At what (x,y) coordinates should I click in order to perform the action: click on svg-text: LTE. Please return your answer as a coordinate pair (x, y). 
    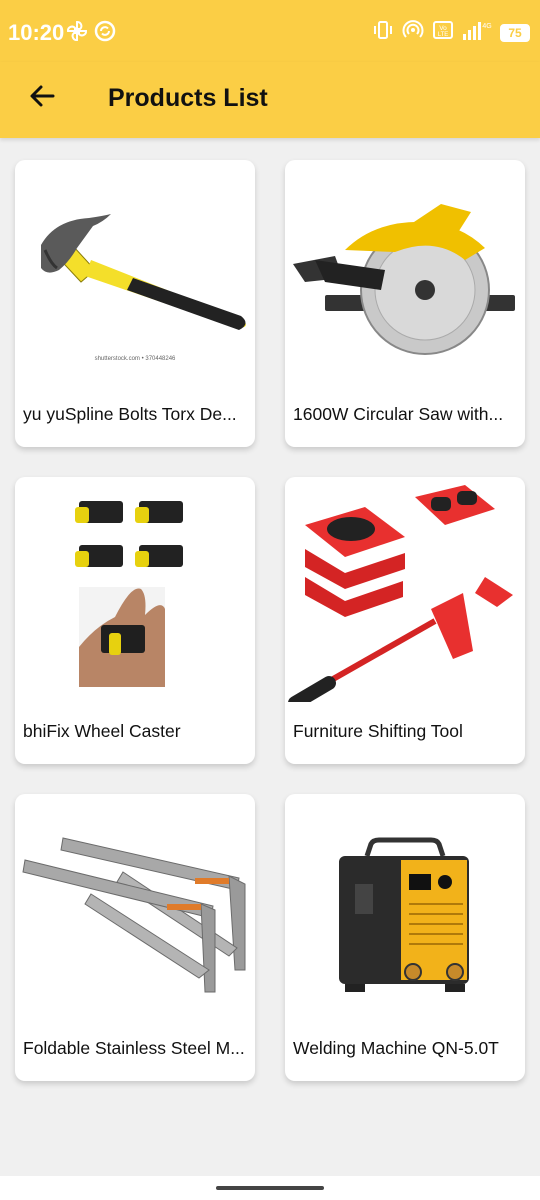
    Looking at the image, I should click on (443, 35).